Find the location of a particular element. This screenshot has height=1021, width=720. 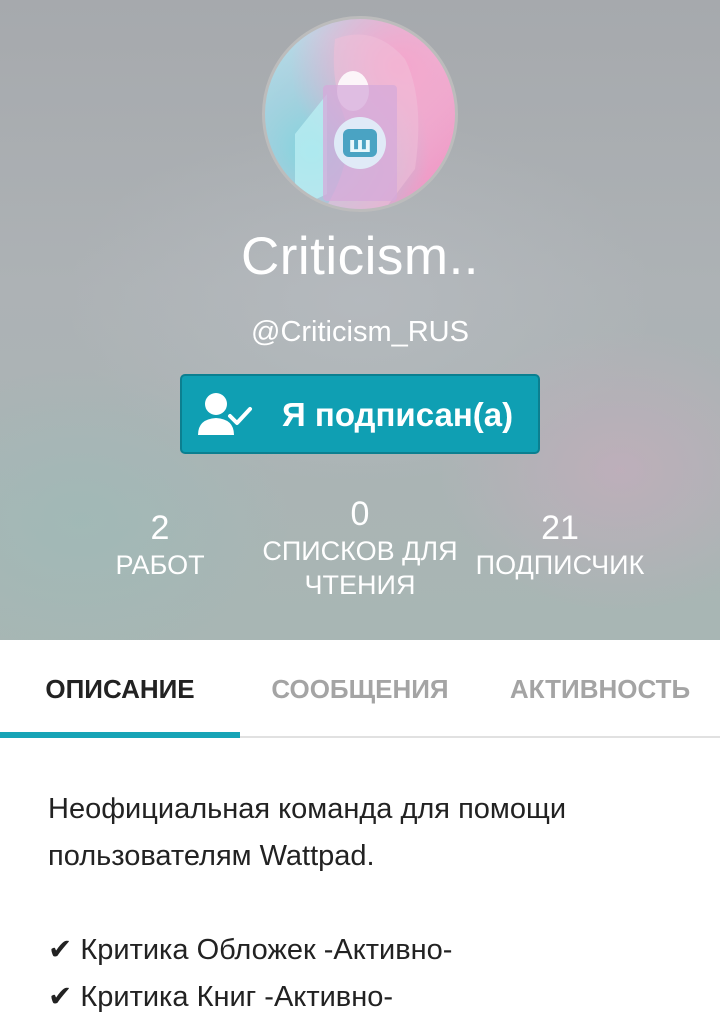

tab-description: ОПИСАНИЕ is located at coordinates (120, 689).